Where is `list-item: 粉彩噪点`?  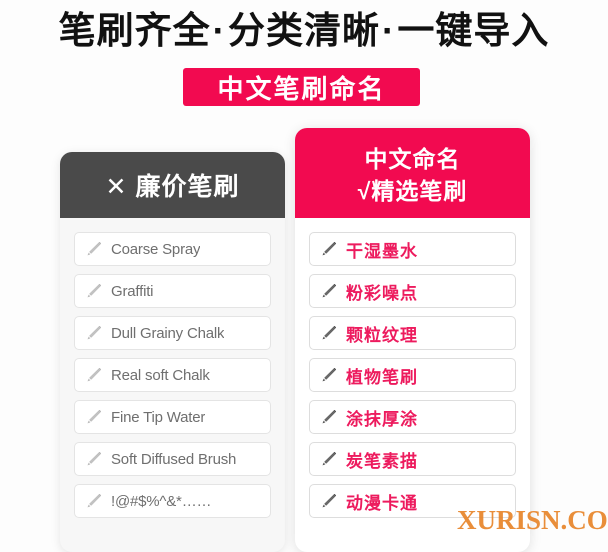 list-item: 粉彩噪点 is located at coordinates (412, 291).